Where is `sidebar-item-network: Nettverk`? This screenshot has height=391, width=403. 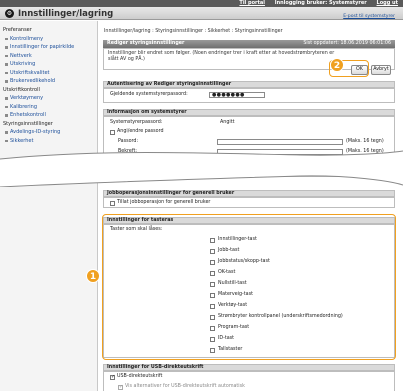 sidebar-item-network: Nettverk is located at coordinates (48, 56).